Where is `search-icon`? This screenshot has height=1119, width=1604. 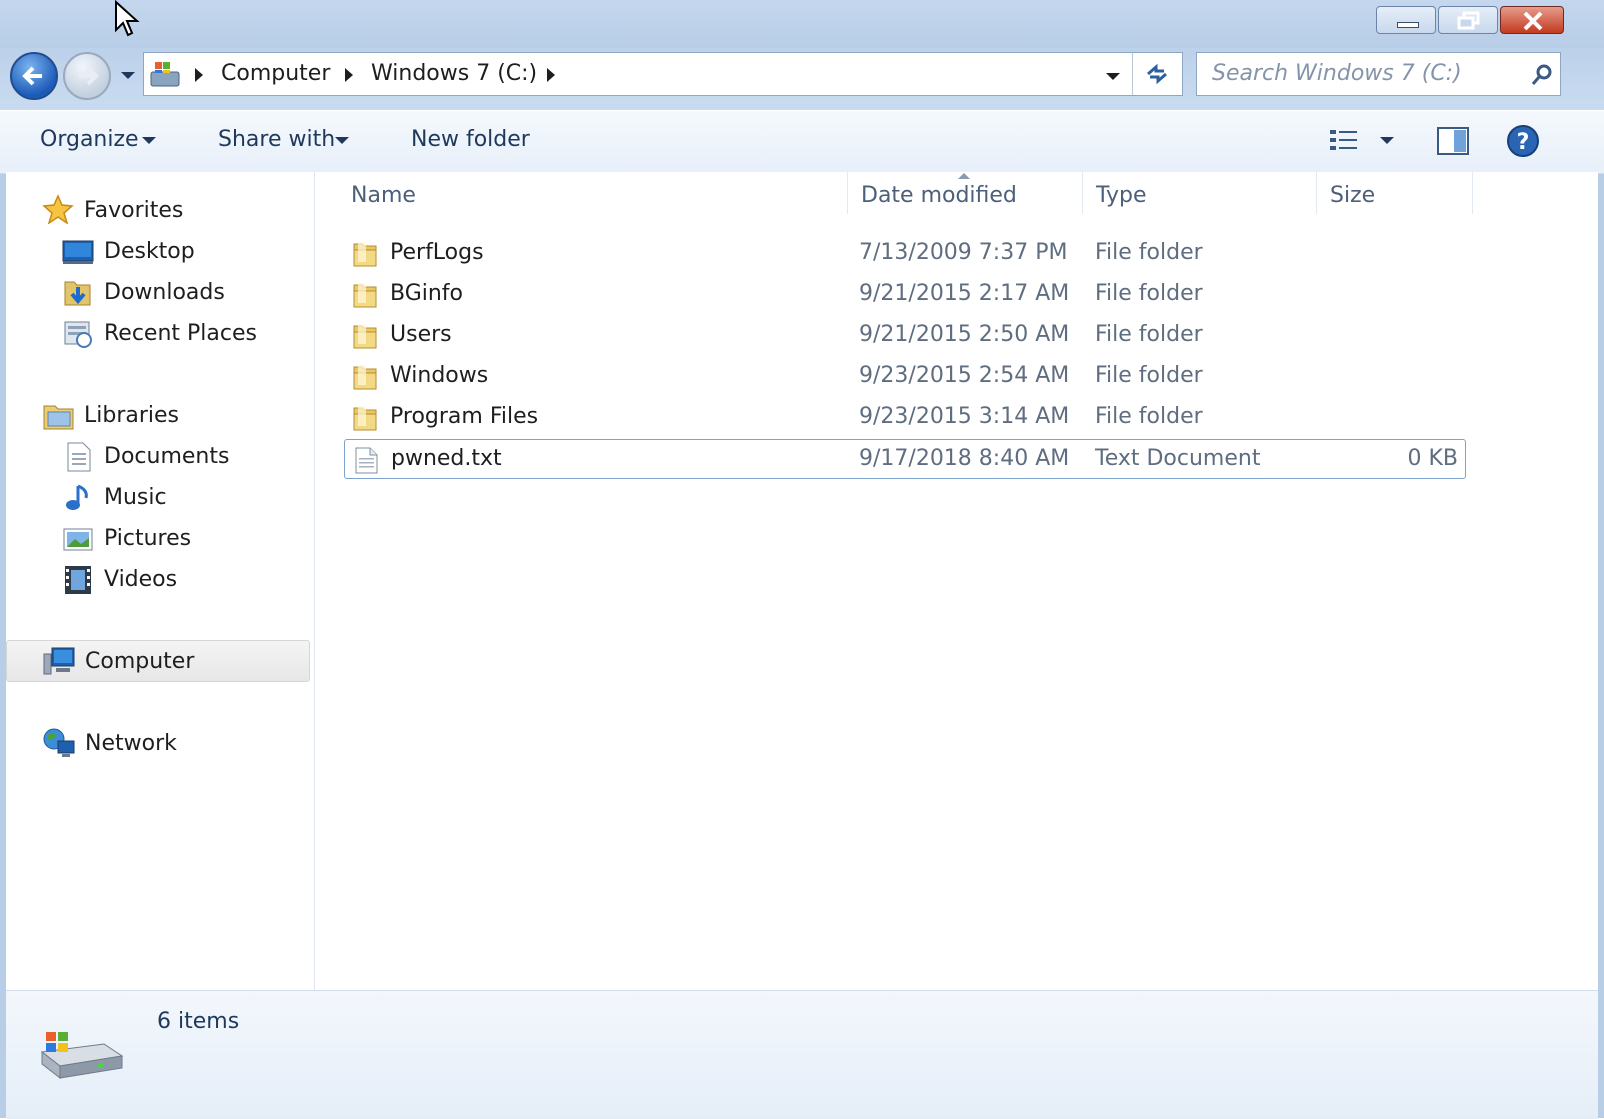 search-icon is located at coordinates (1542, 75).